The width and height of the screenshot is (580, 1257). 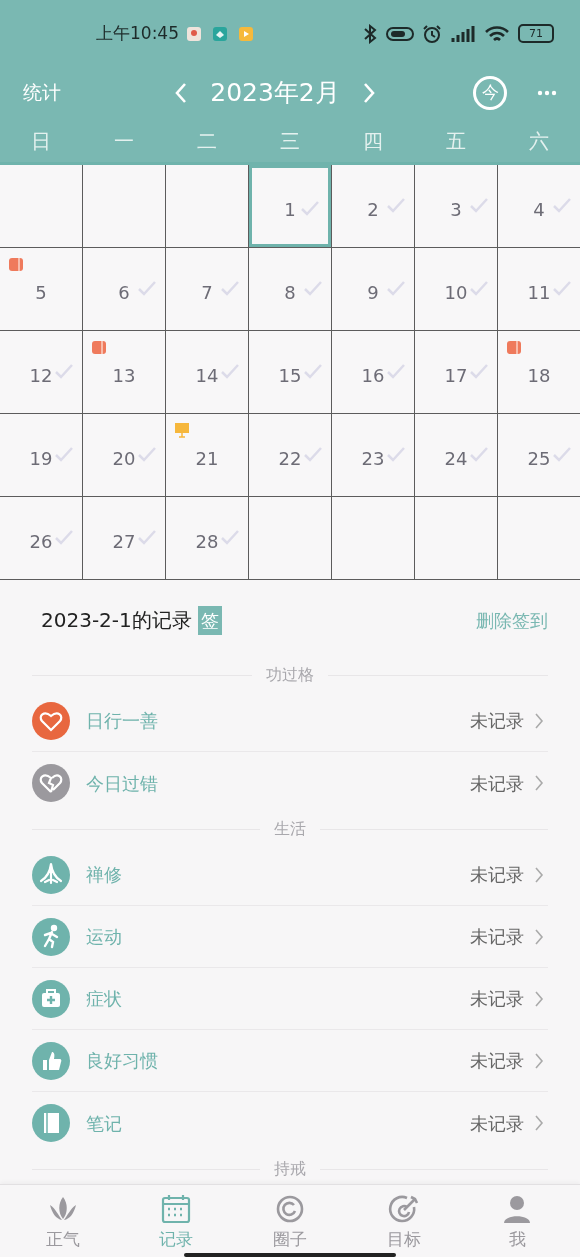 What do you see at coordinates (290, 1169) in the screenshot?
I see `section-heading: 持戒` at bounding box center [290, 1169].